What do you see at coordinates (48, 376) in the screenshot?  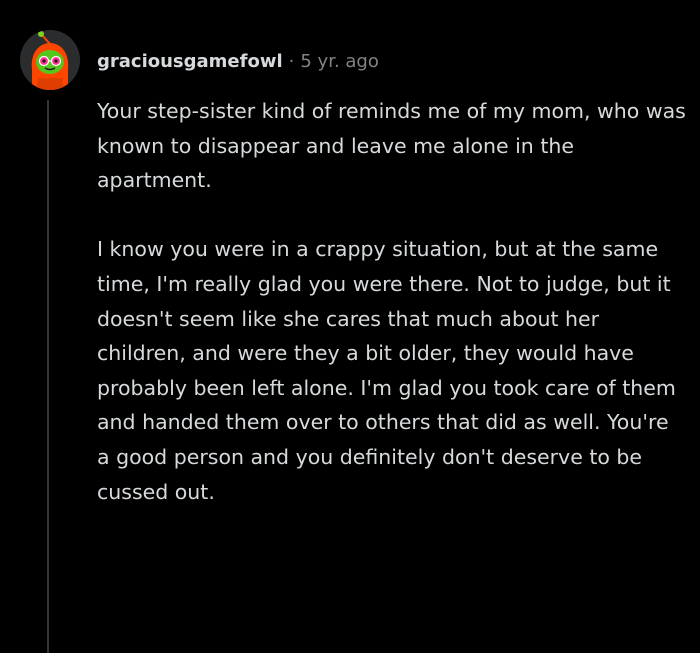 I see `thread-line` at bounding box center [48, 376].